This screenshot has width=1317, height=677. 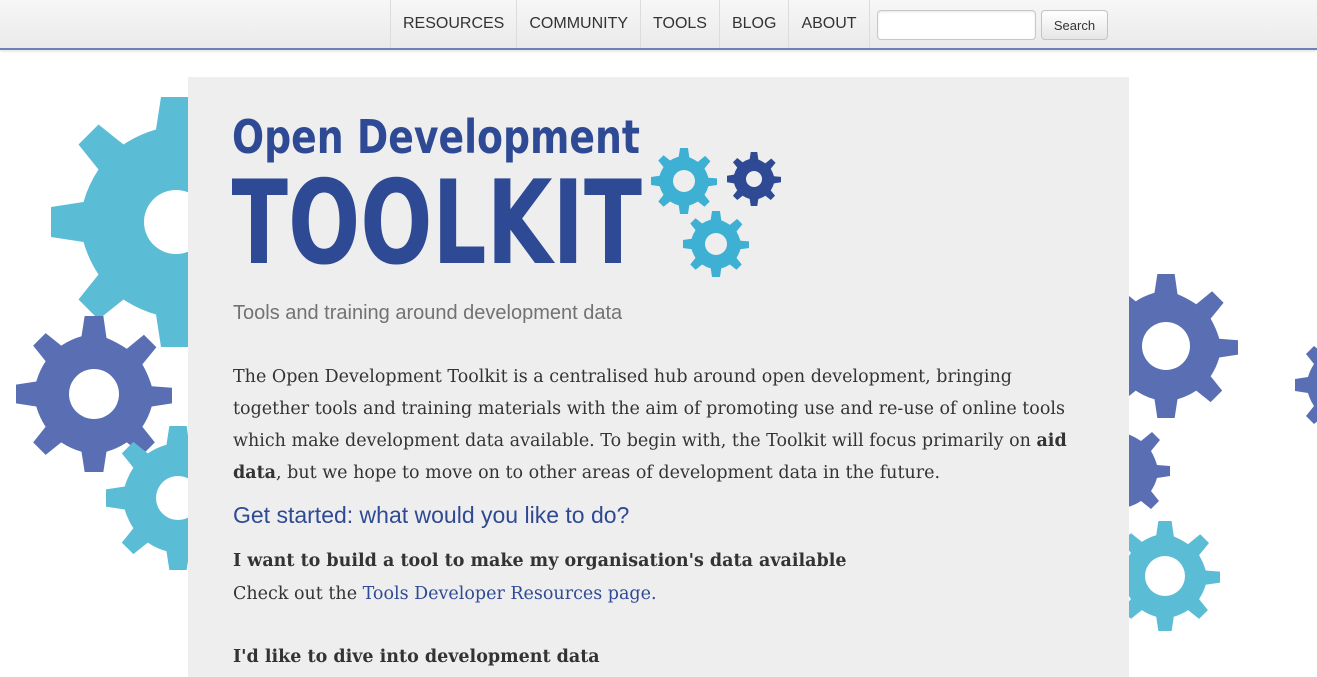 I want to click on question-dive-data: I'd like to dive into development data, so click(x=416, y=657).